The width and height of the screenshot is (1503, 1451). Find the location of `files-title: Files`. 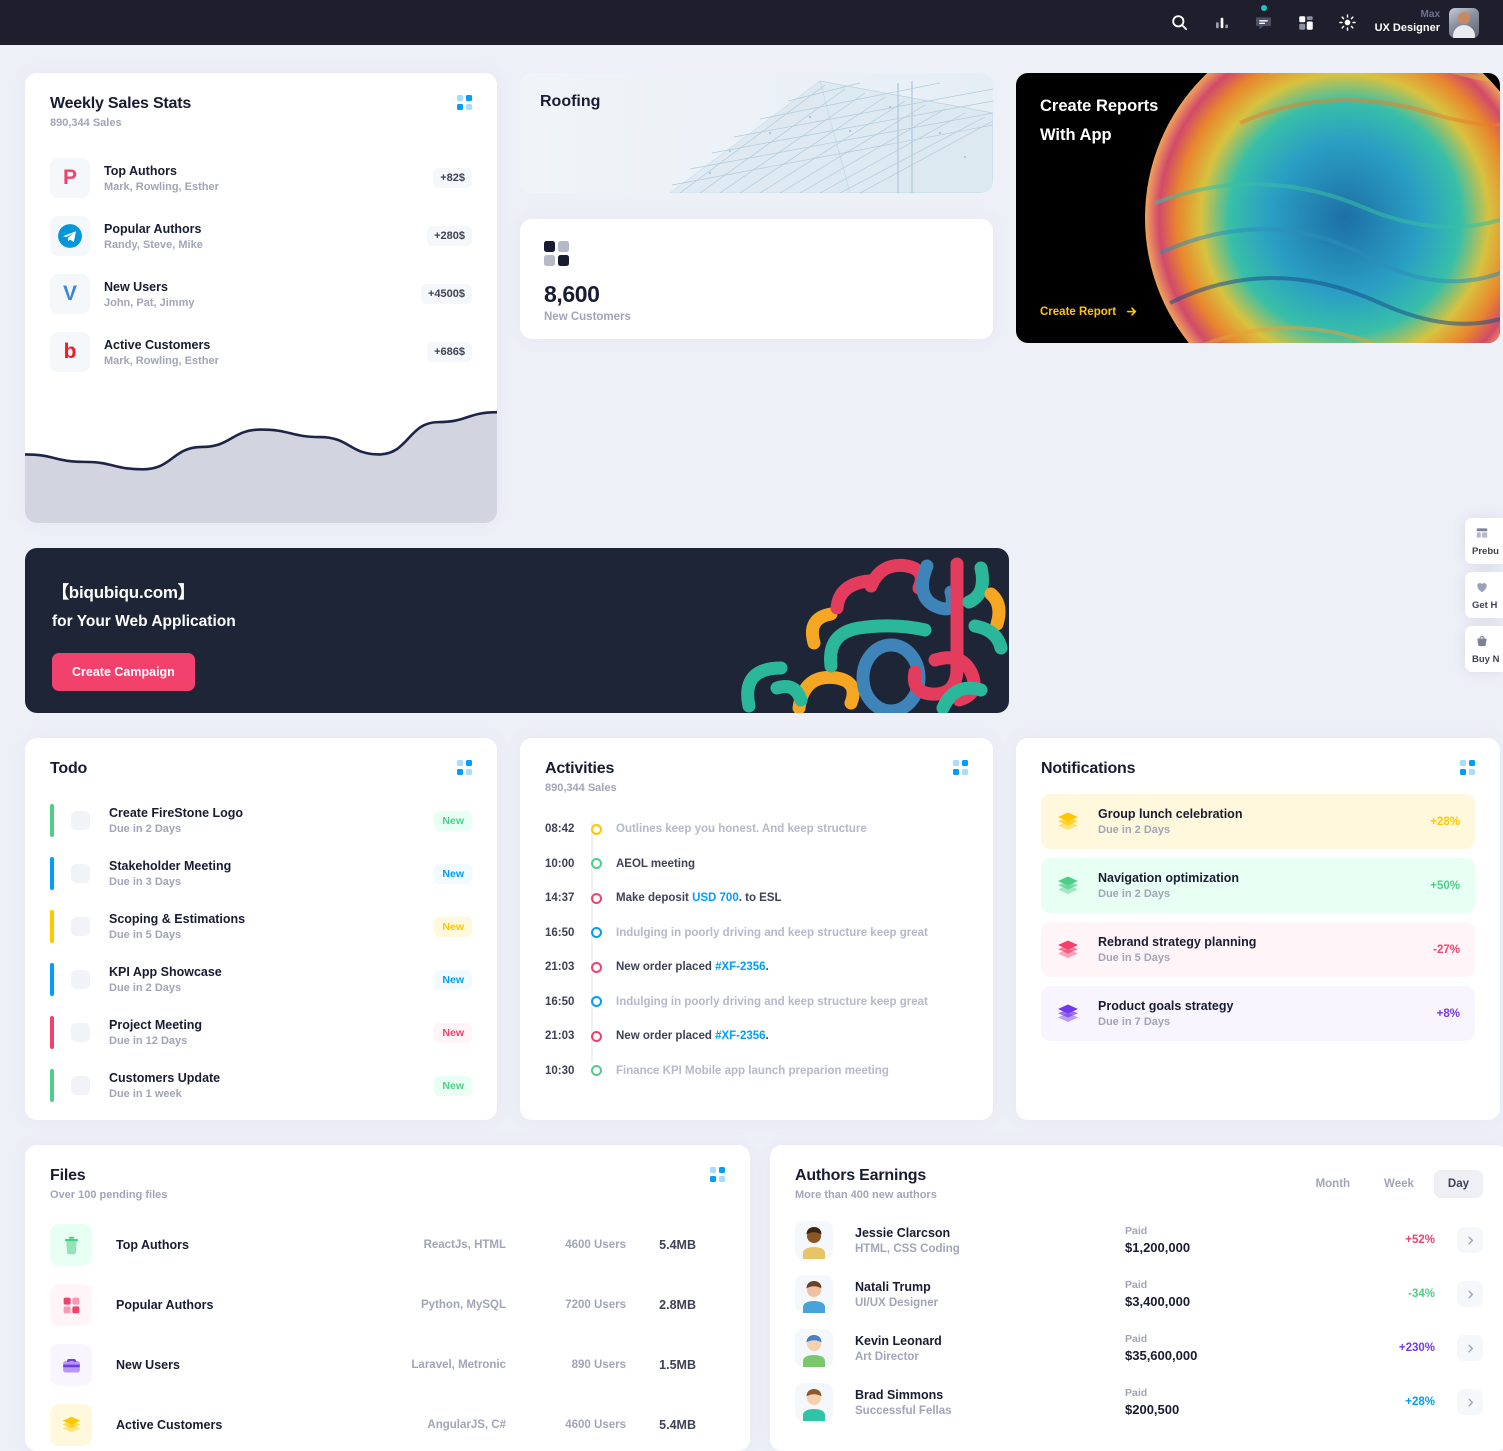

files-title: Files is located at coordinates (68, 1175).